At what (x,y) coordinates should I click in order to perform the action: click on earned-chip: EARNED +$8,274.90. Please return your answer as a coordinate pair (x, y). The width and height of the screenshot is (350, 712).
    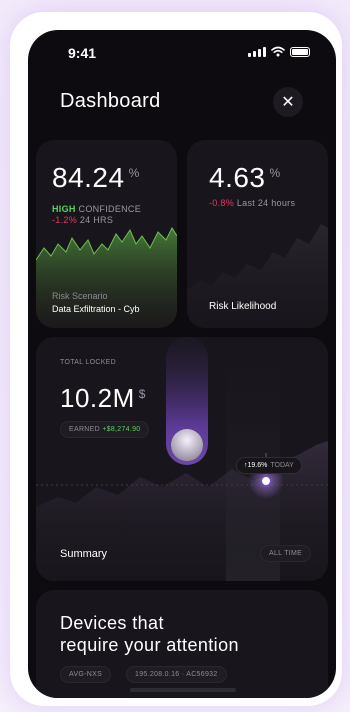
    Looking at the image, I should click on (105, 429).